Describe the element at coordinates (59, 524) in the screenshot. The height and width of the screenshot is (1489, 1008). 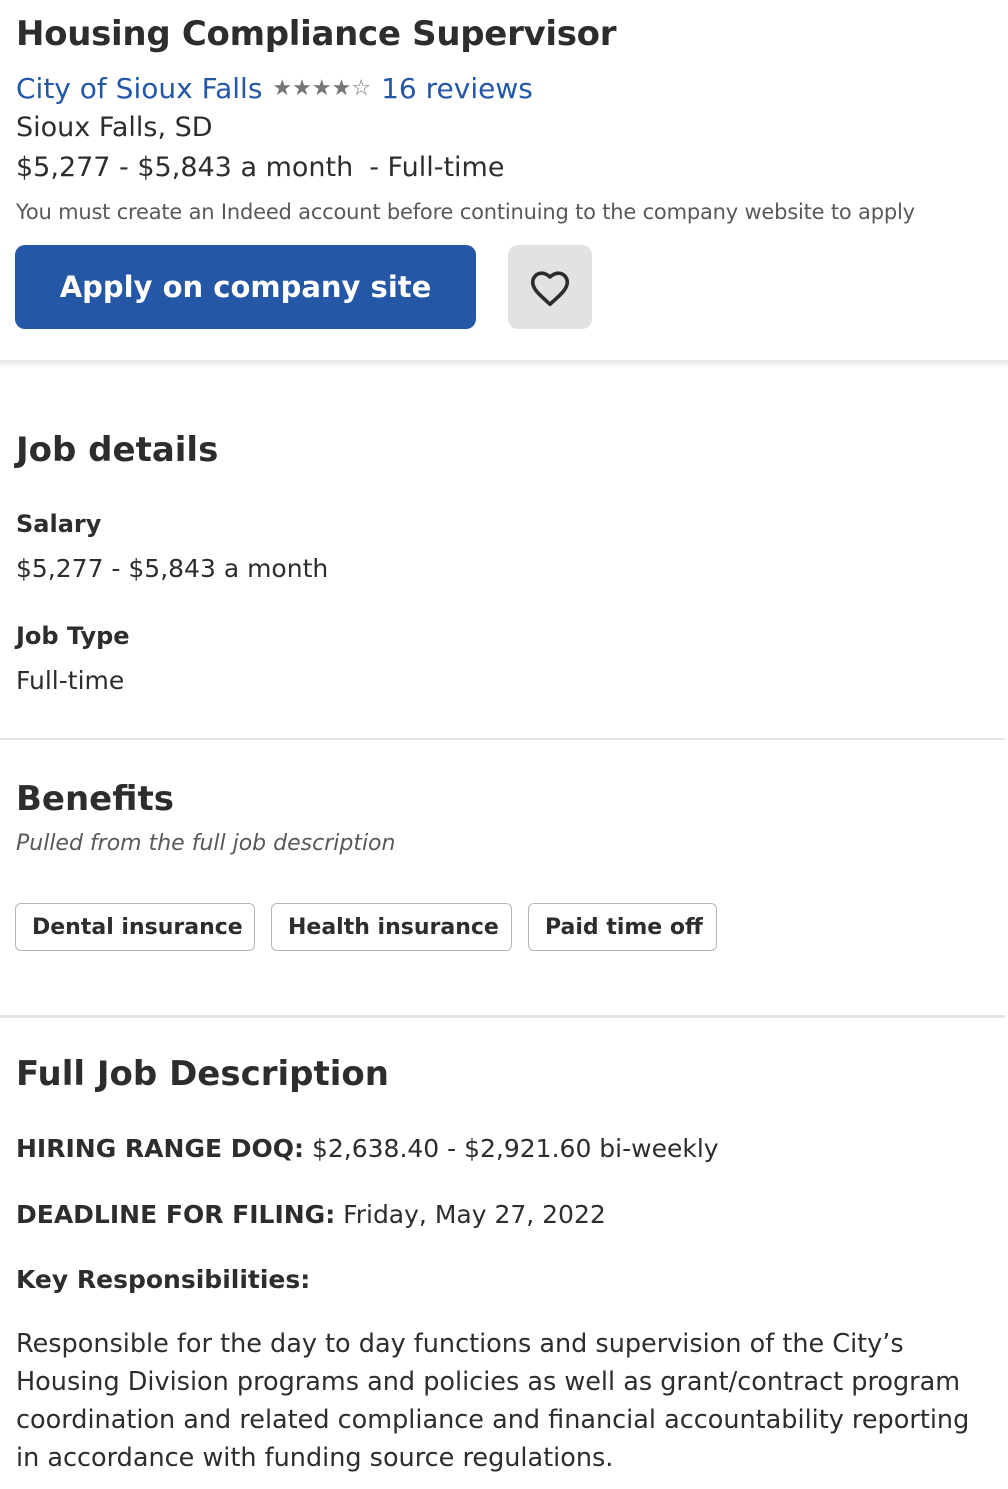
I see `salary-label: Salary` at that location.